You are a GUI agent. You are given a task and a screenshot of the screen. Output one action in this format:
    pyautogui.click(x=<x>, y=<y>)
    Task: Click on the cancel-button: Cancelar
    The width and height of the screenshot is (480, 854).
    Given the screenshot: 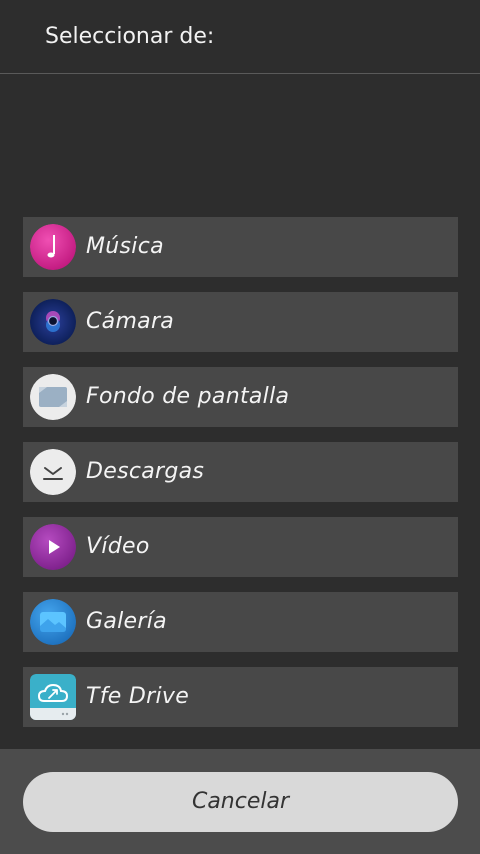 What is the action you would take?
    pyautogui.click(x=240, y=802)
    